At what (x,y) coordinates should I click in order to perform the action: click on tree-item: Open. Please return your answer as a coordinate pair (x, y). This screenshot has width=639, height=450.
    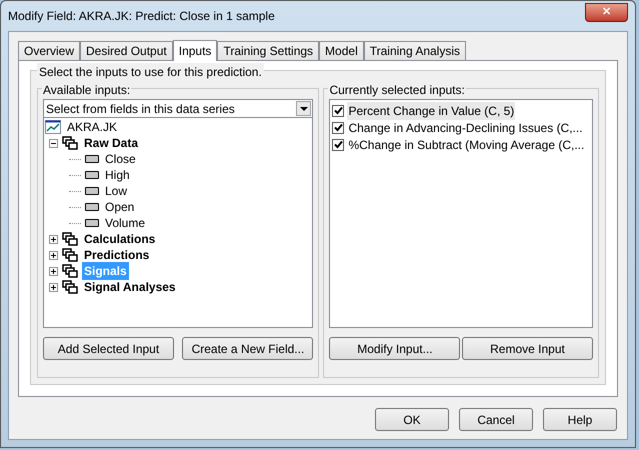
    Looking at the image, I should click on (119, 207).